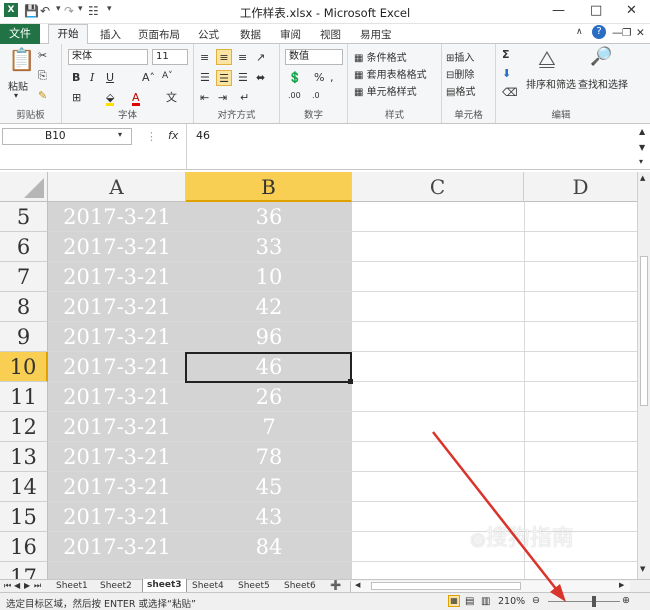 Image resolution: width=650 pixels, height=610 pixels. What do you see at coordinates (380, 56) in the screenshot?
I see `conditional-format-button: ▦ 条件格式` at bounding box center [380, 56].